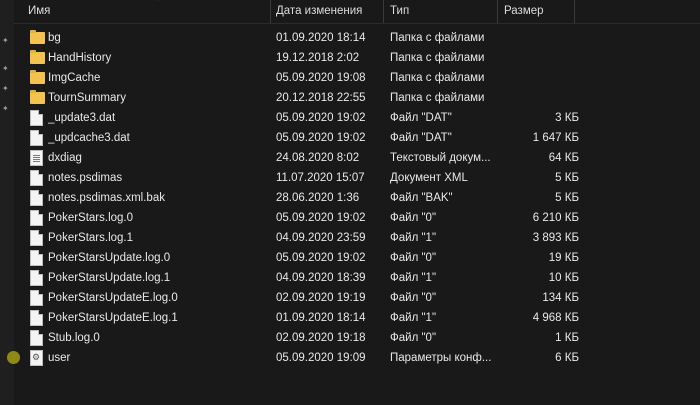  What do you see at coordinates (567, 118) in the screenshot?
I see `file-size: 3 КБ` at bounding box center [567, 118].